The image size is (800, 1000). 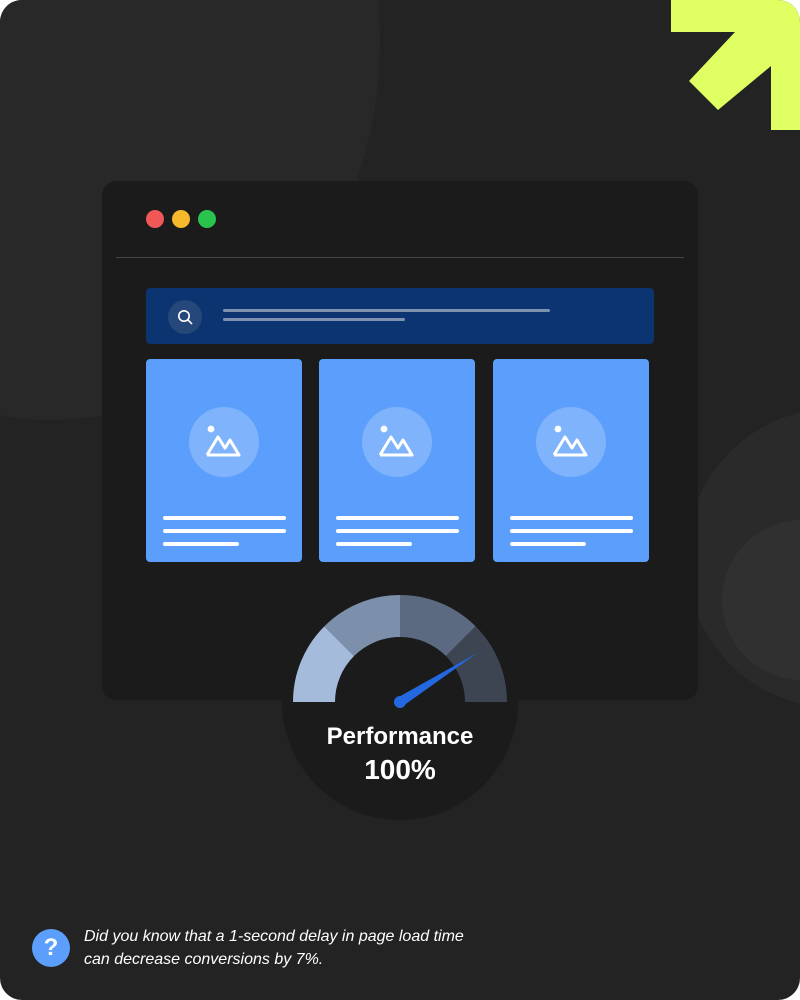 I want to click on search-icon, so click(x=185, y=317).